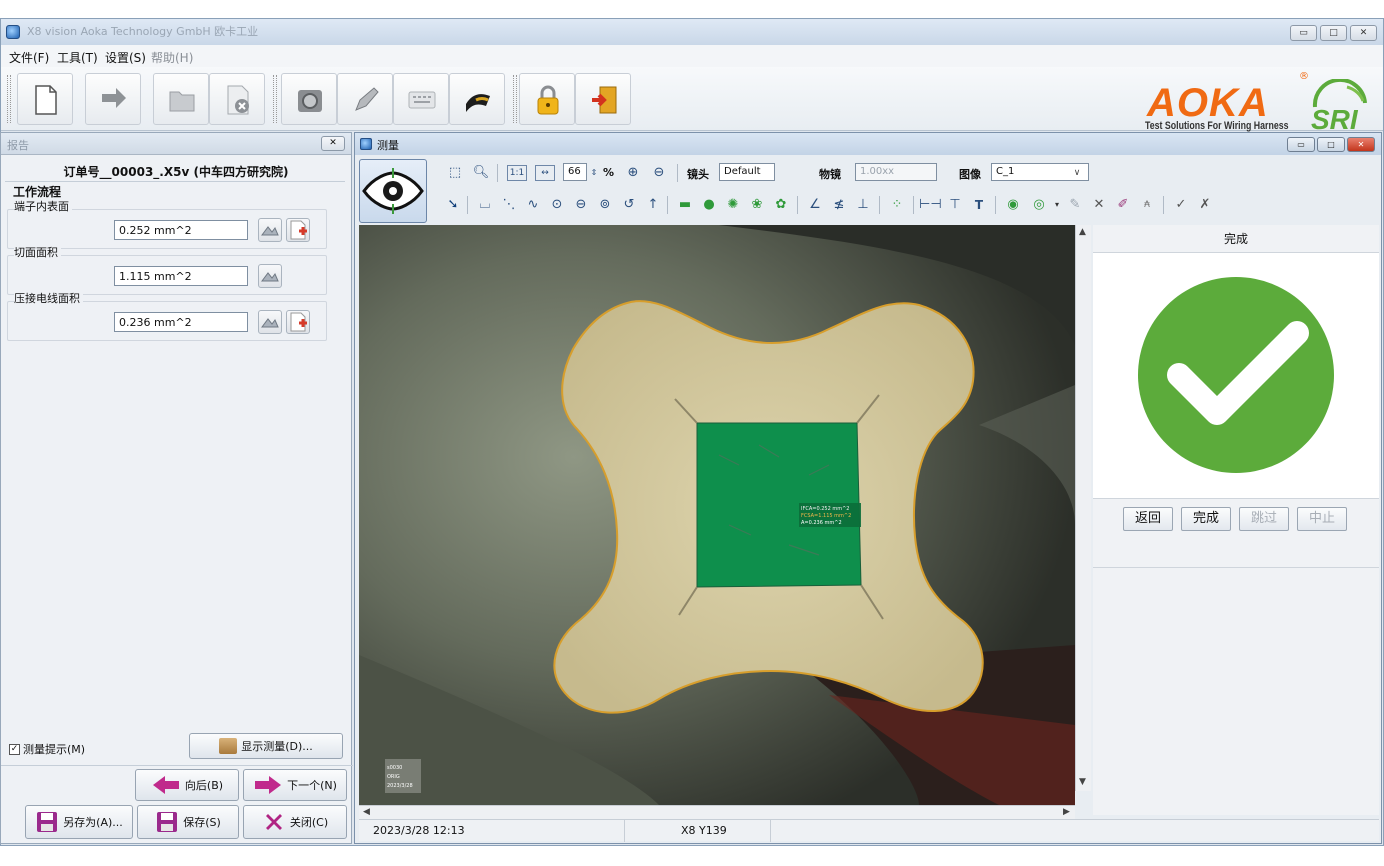 The image size is (1384, 866). I want to click on crimp-icon, so click(478, 103).